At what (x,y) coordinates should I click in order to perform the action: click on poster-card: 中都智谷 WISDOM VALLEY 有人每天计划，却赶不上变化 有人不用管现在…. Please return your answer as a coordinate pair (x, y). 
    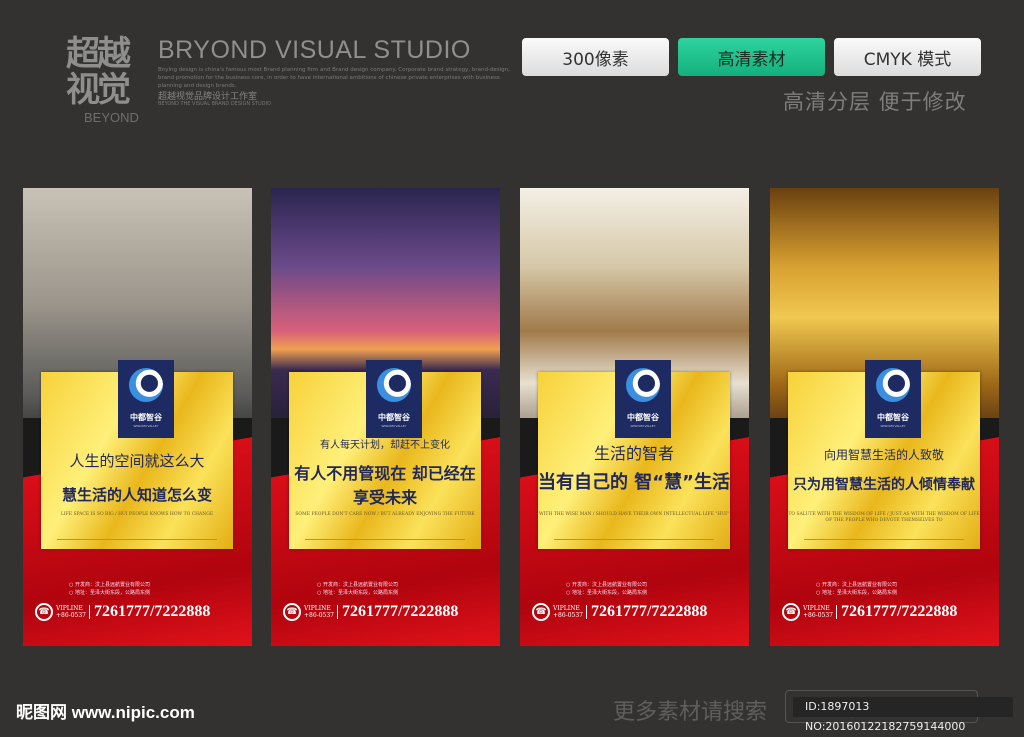
    Looking at the image, I should click on (385, 417).